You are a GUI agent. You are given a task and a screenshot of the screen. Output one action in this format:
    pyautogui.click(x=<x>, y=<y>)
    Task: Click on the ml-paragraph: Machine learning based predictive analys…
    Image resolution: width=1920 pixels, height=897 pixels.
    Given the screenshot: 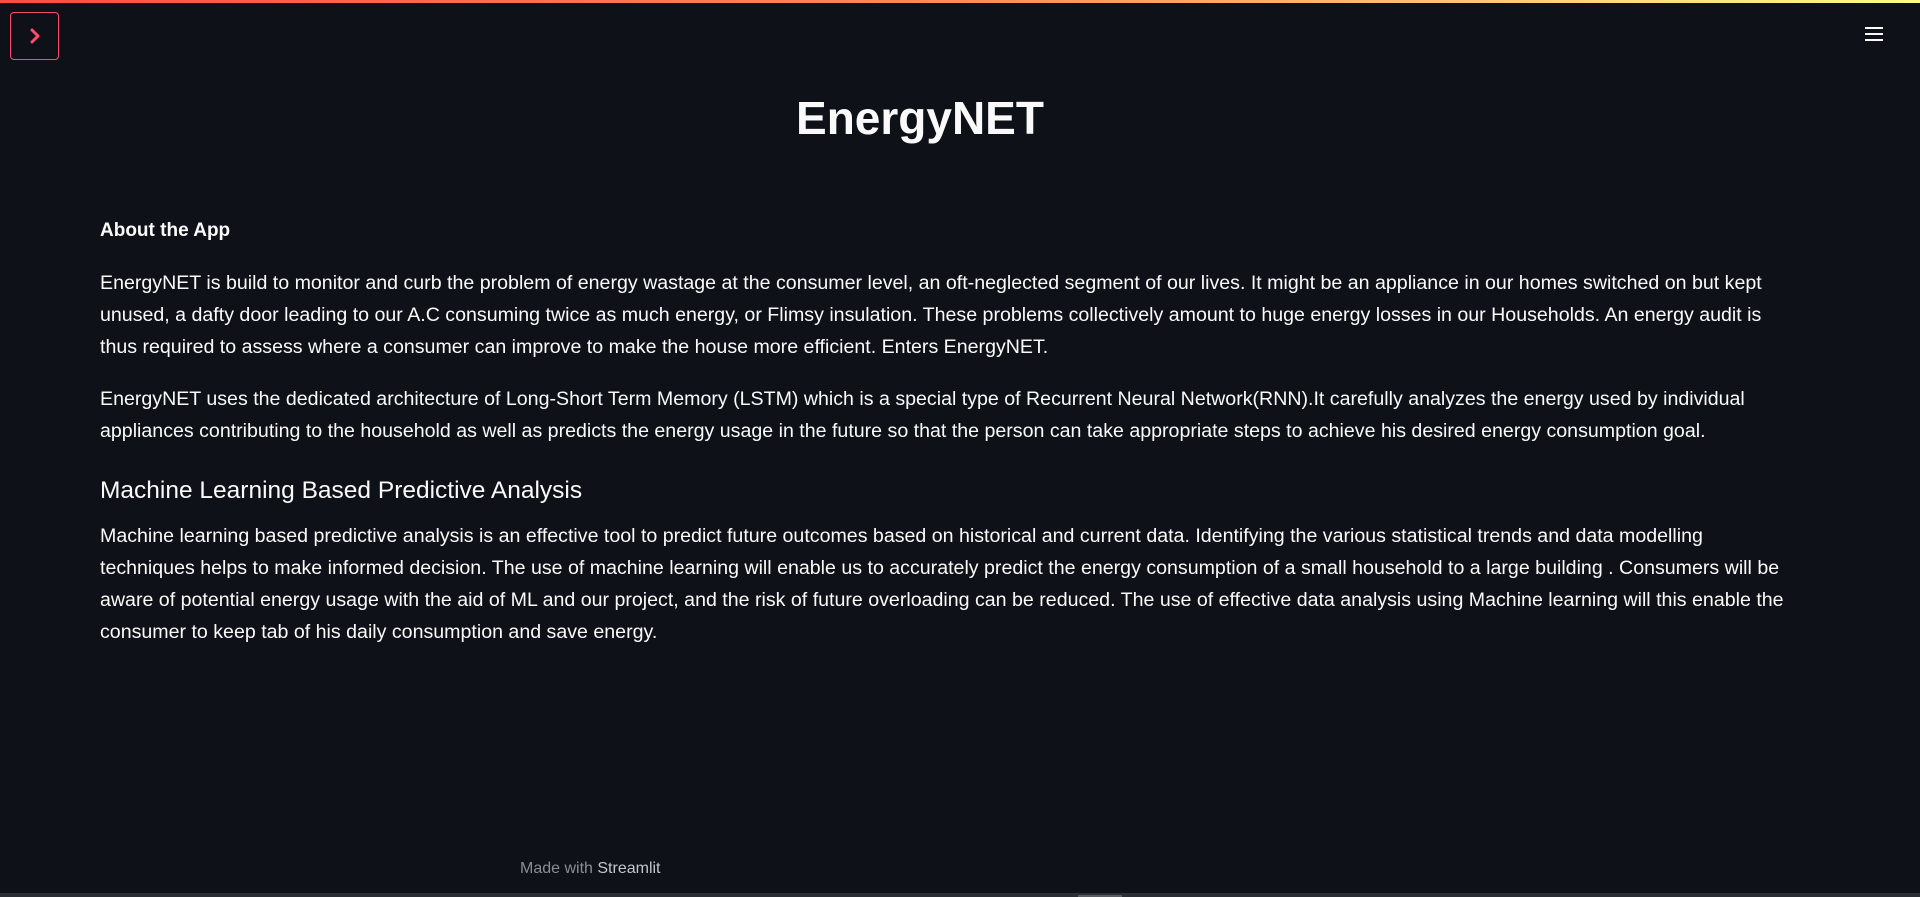 What is the action you would take?
    pyautogui.click(x=942, y=584)
    